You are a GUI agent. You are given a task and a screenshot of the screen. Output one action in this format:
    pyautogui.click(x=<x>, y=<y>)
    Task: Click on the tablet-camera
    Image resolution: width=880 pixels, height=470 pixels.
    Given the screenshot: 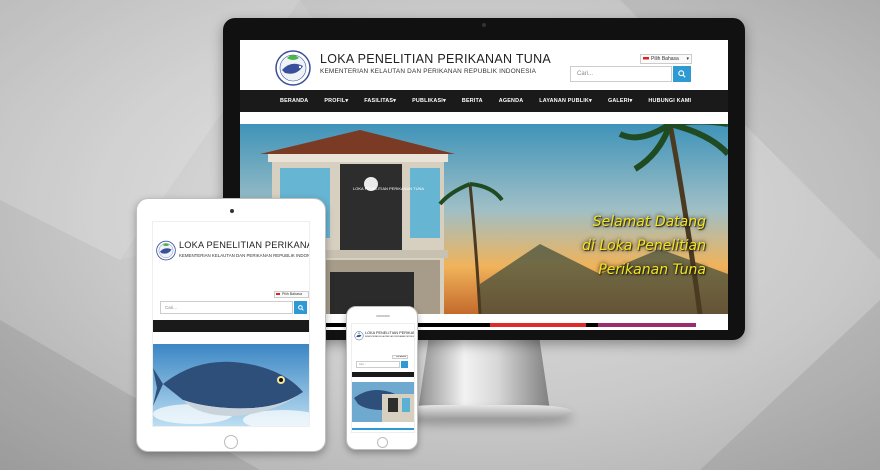 What is the action you would take?
    pyautogui.click(x=232, y=211)
    